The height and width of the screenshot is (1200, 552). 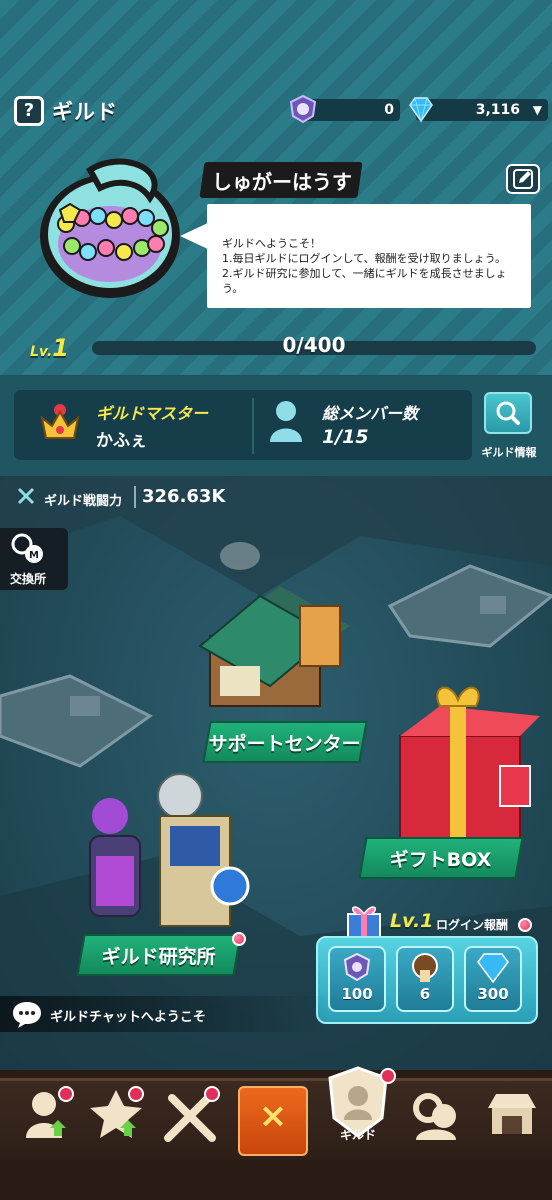 I want to click on question-icon: ?, so click(x=29, y=110).